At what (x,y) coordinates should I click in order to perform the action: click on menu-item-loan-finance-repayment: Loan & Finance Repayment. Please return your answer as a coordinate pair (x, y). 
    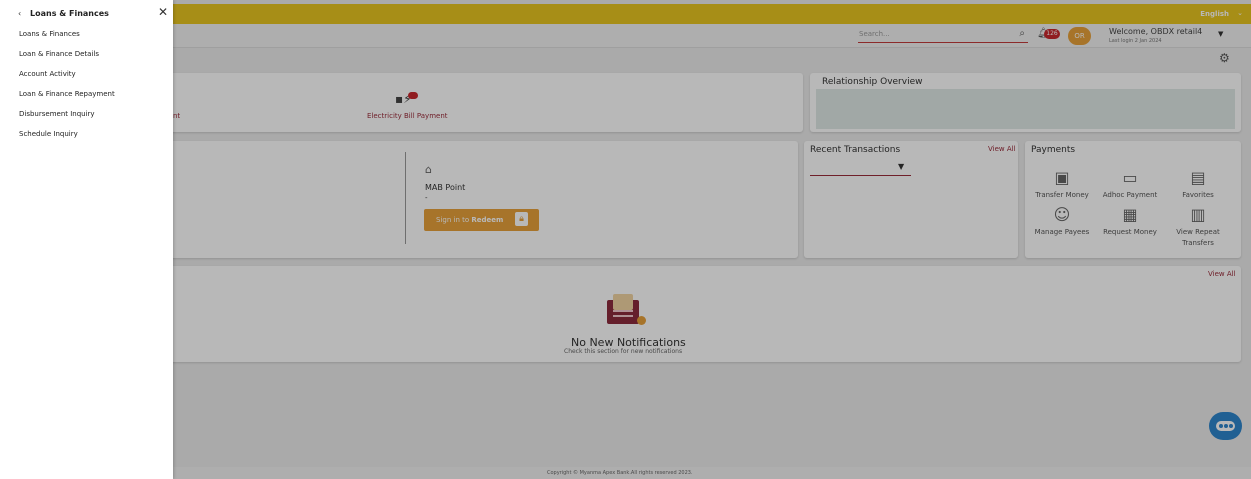
    Looking at the image, I should click on (67, 94).